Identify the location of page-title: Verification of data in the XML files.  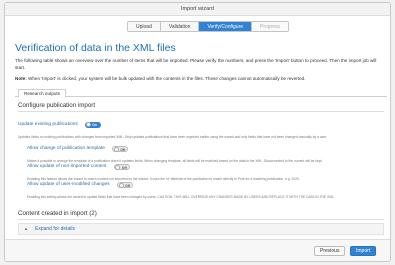
(95, 48).